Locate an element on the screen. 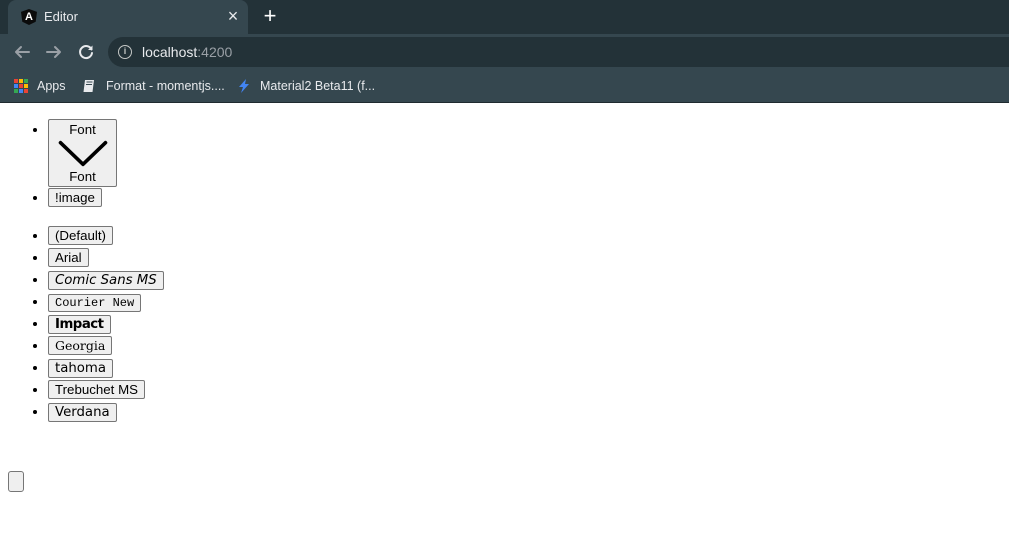 This screenshot has height=556, width=1009. book-icon is located at coordinates (88, 86).